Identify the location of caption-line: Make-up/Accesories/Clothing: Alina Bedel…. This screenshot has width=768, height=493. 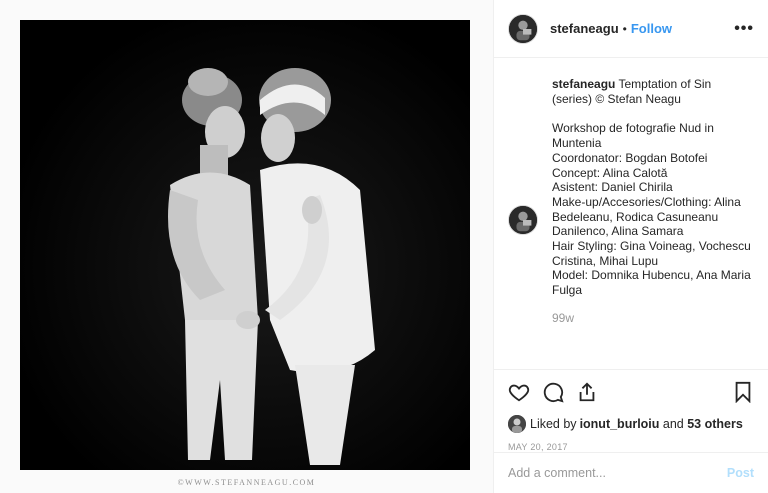
(646, 216).